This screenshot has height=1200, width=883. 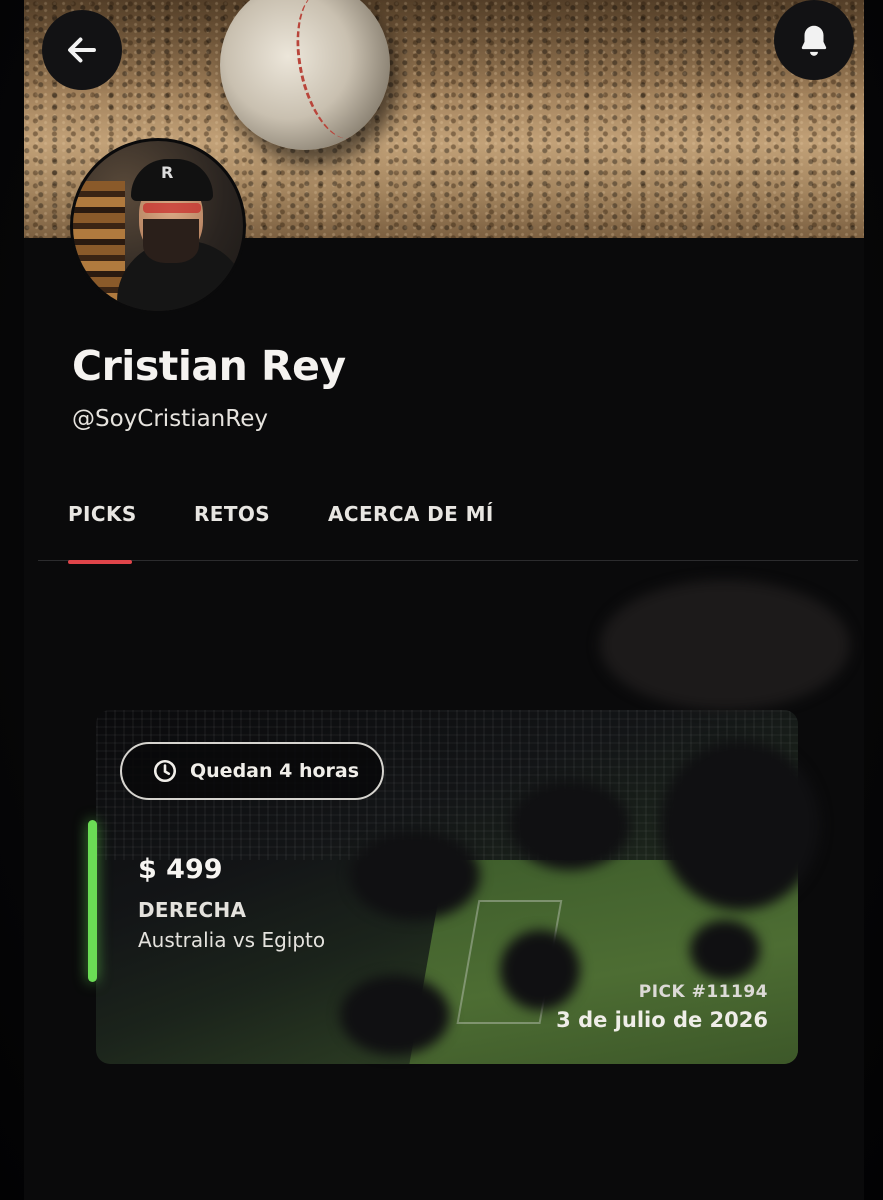 What do you see at coordinates (92, 901) in the screenshot?
I see `pick-status-bar` at bounding box center [92, 901].